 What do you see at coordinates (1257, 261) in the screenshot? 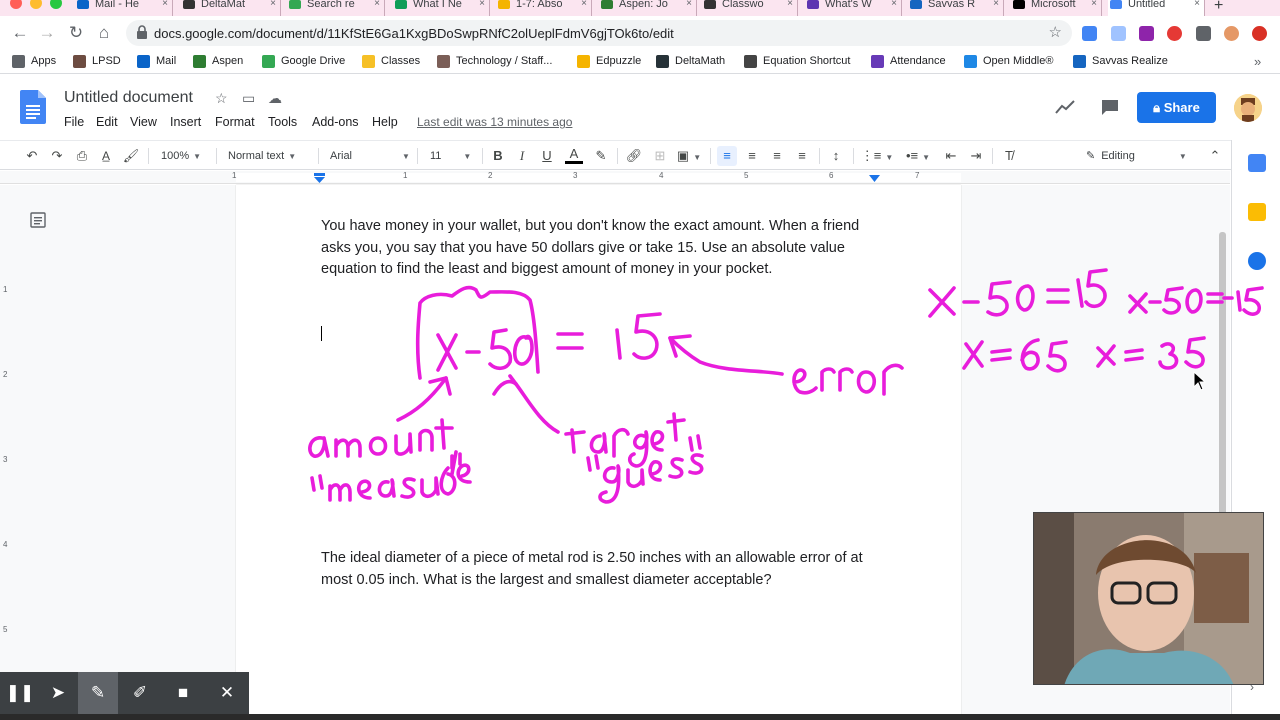
I see `tasks-icon` at bounding box center [1257, 261].